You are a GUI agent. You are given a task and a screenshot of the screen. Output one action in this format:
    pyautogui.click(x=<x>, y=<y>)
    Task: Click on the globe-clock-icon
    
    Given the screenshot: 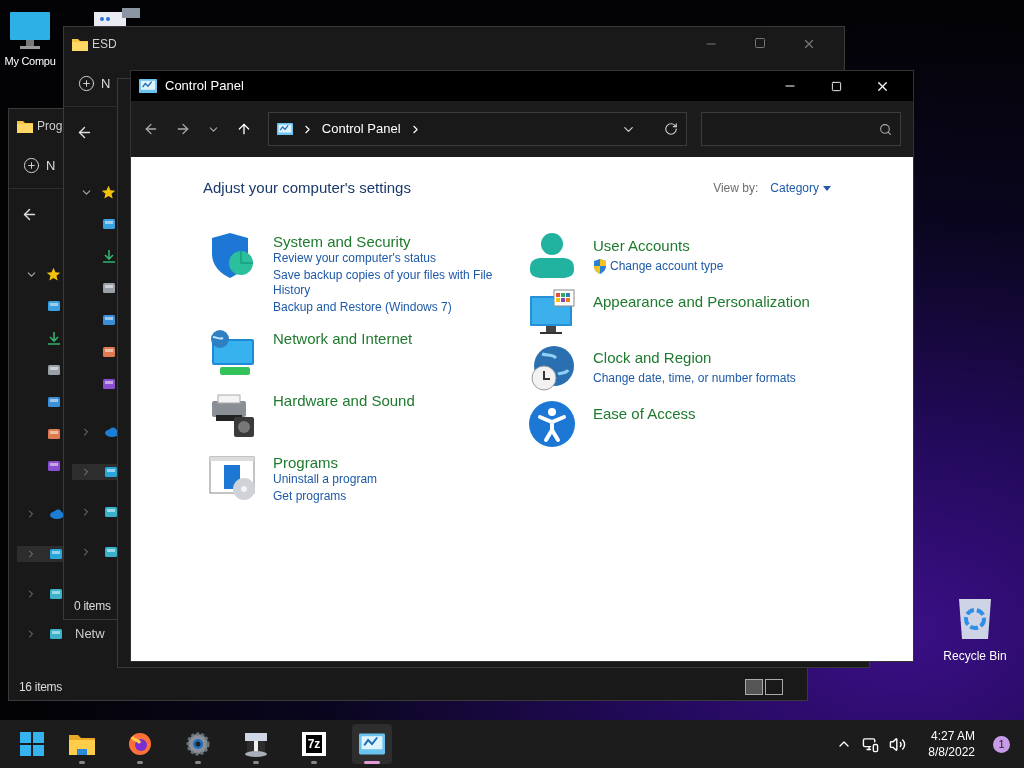 What is the action you would take?
    pyautogui.click(x=552, y=367)
    